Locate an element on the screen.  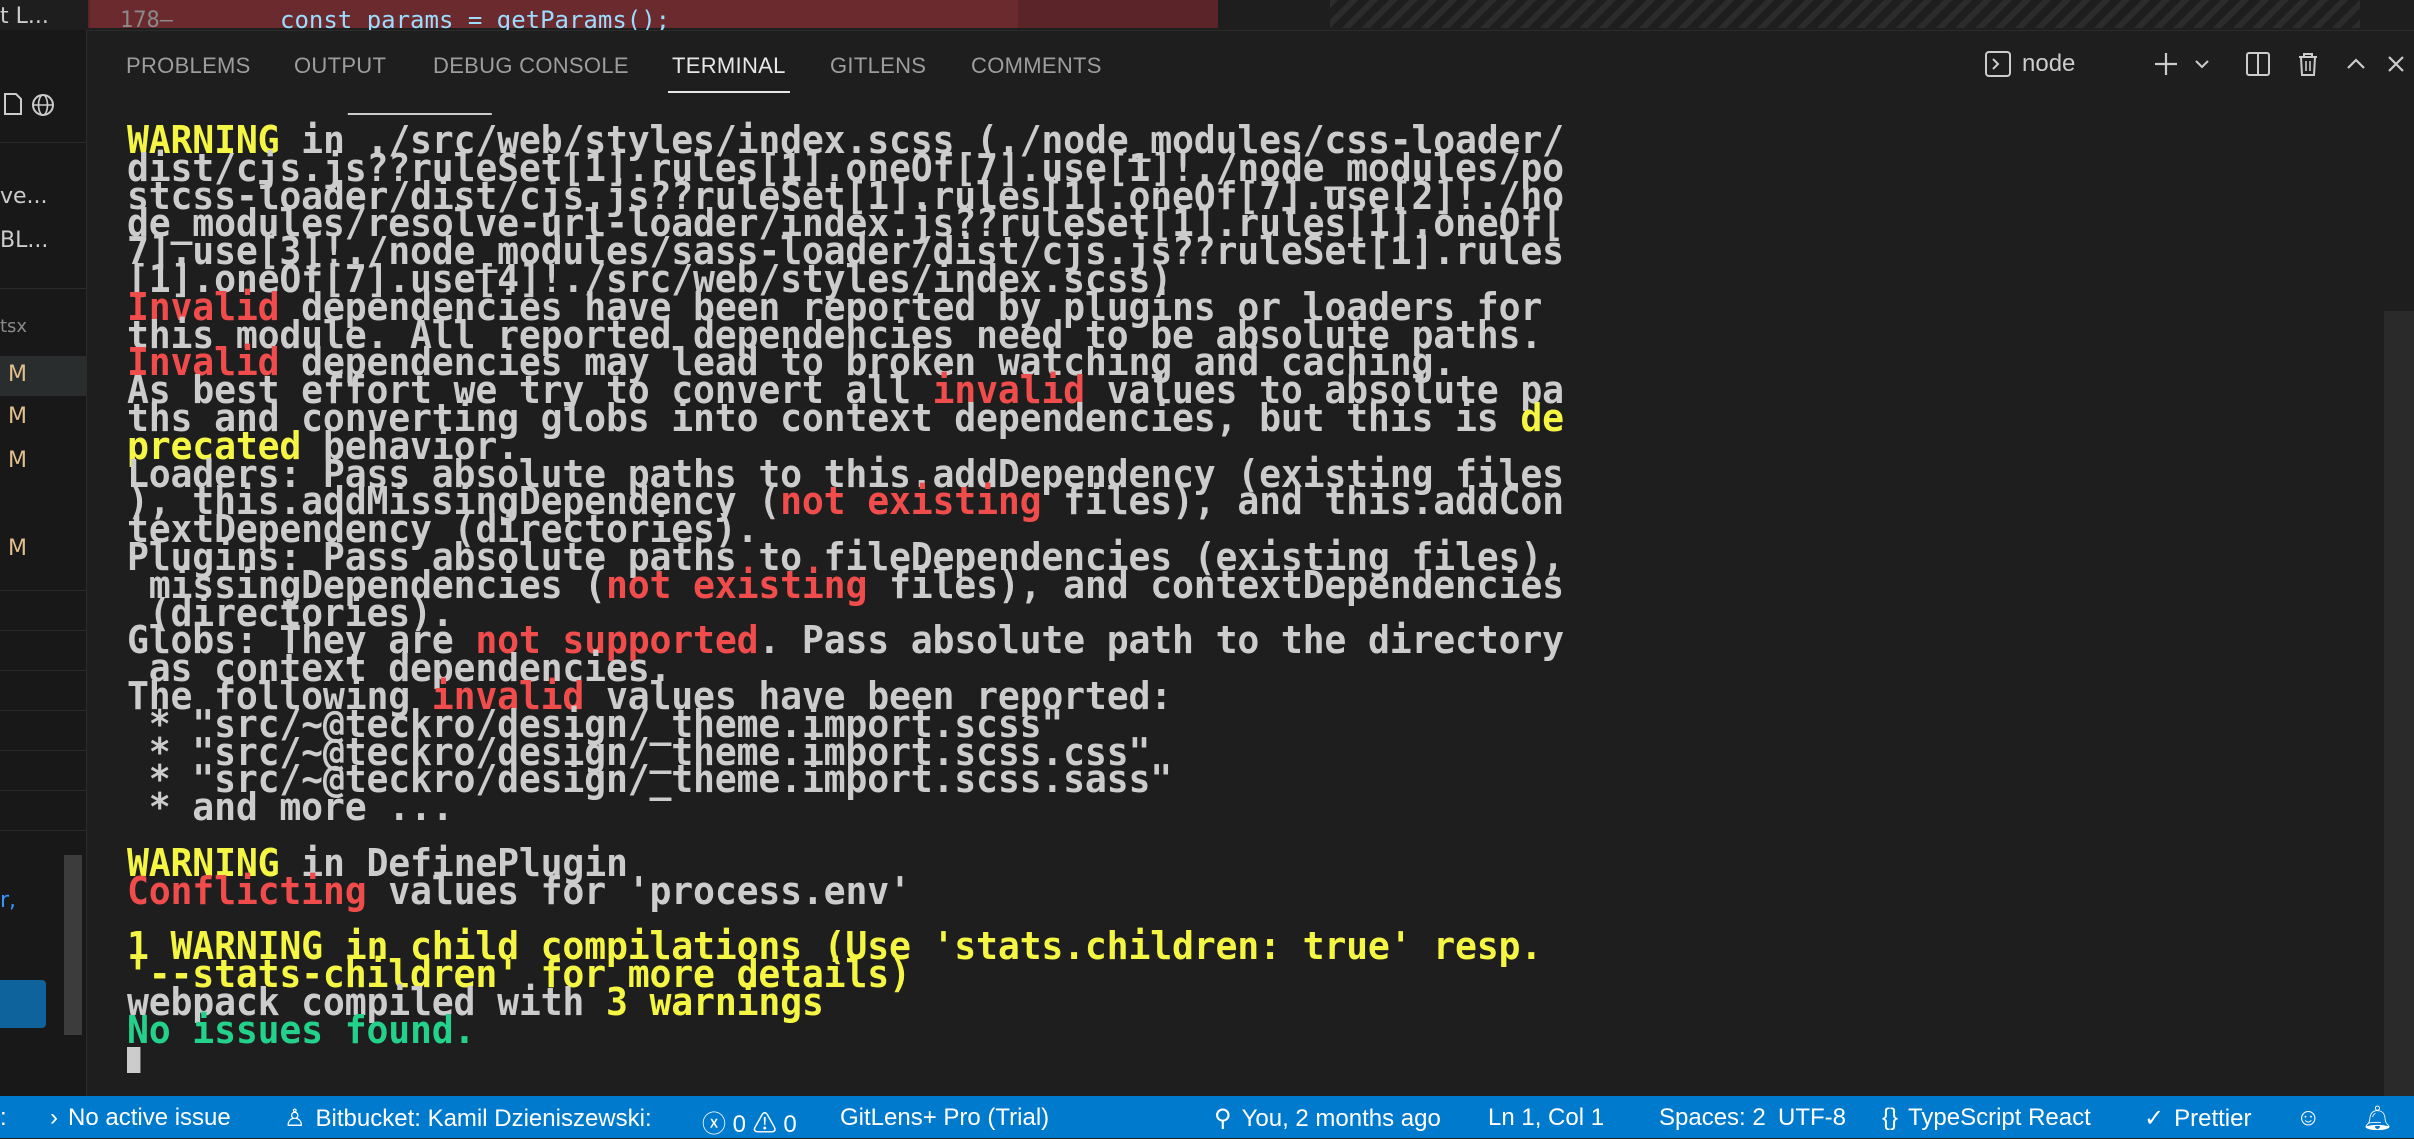
file-icon is located at coordinates (13, 104).